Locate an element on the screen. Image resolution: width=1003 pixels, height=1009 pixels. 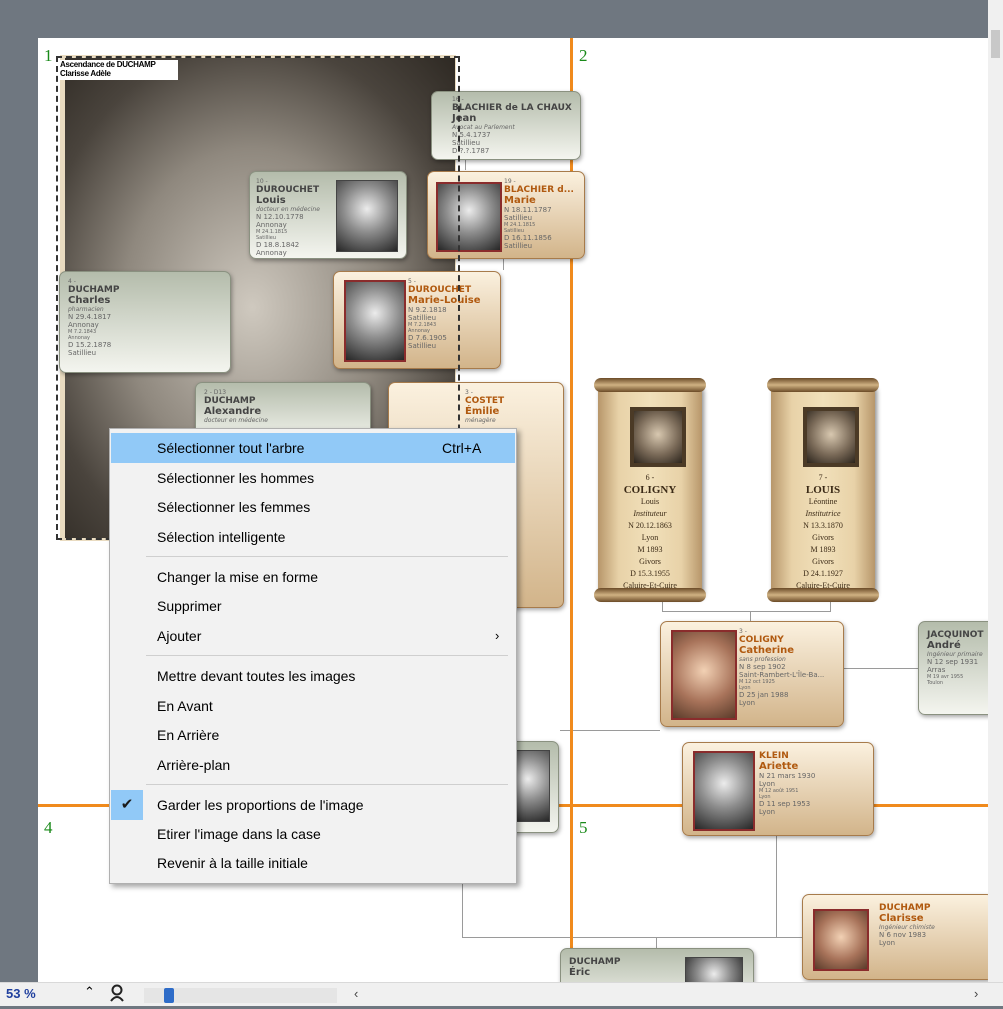
menu-item-label: Ajouter is located at coordinates (179, 636).